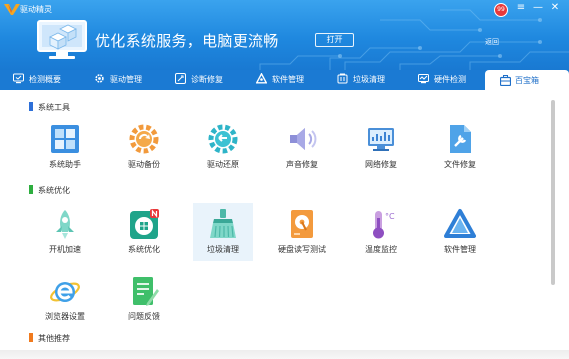 This screenshot has height=359, width=569. What do you see at coordinates (199, 80) in the screenshot?
I see `tab-diagnose-repair: 诊断修复` at bounding box center [199, 80].